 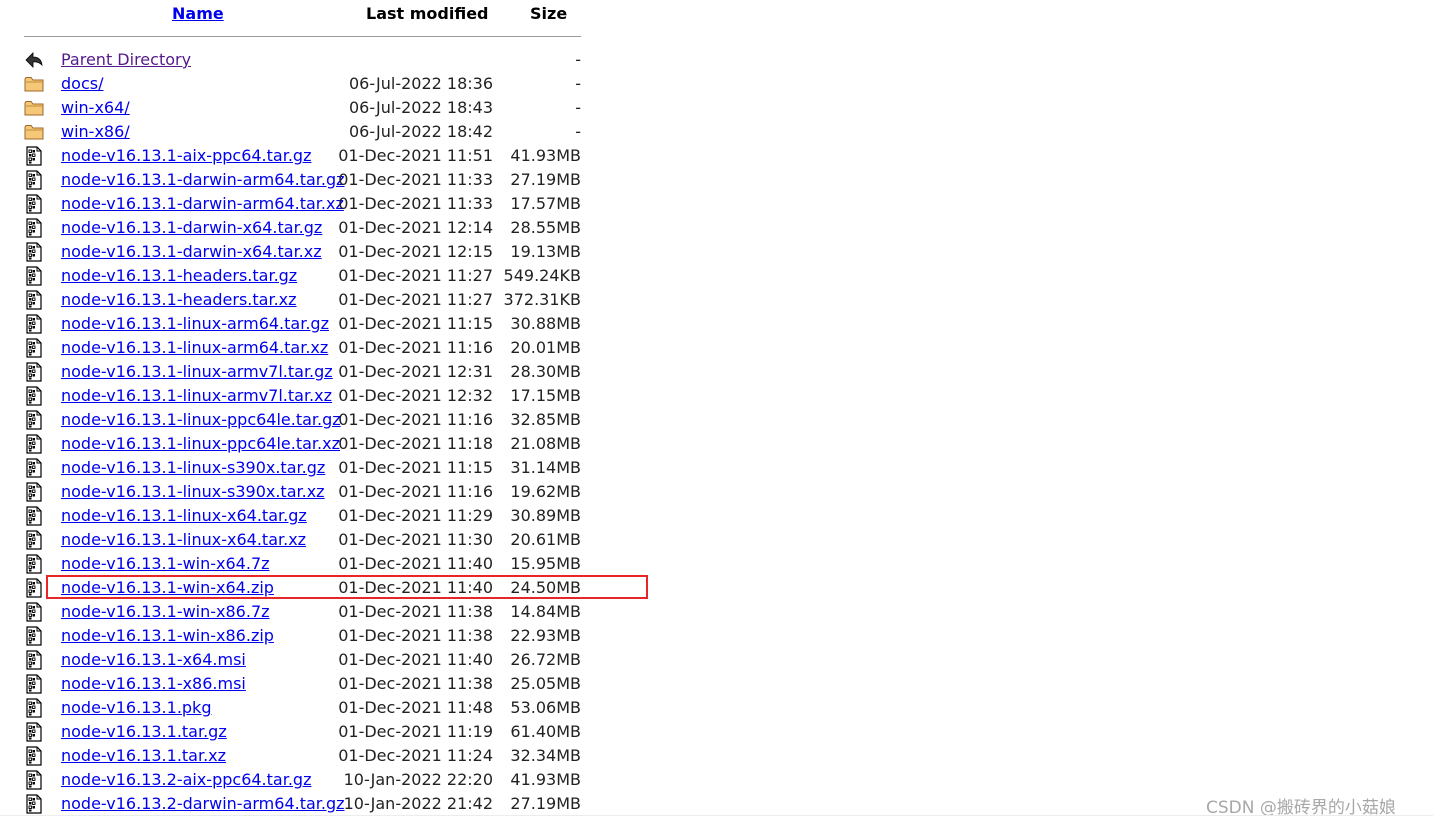 I want to click on file-link: win-x64/, so click(x=95, y=108).